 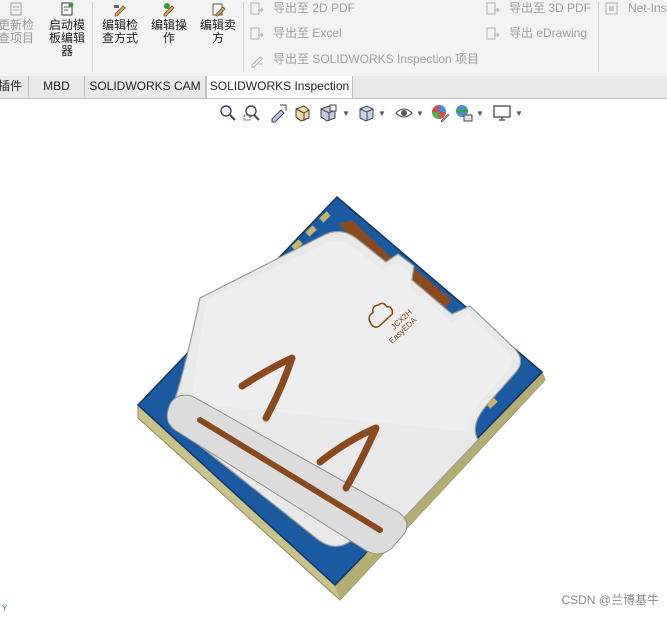 What do you see at coordinates (610, 600) in the screenshot?
I see `watermark: CSDN @兰博基牛` at bounding box center [610, 600].